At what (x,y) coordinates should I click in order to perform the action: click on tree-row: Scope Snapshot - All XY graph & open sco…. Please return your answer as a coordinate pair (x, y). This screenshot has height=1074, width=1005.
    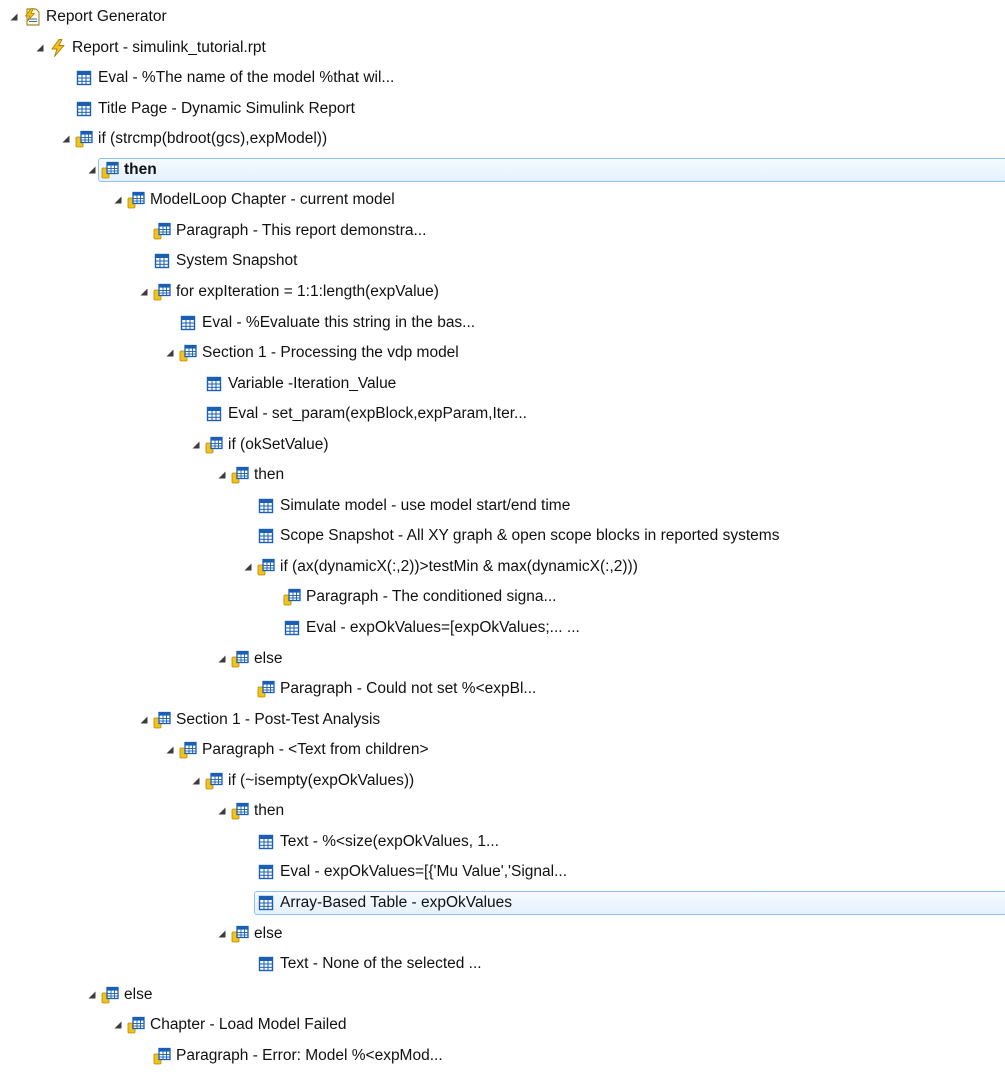
    Looking at the image, I should click on (502, 536).